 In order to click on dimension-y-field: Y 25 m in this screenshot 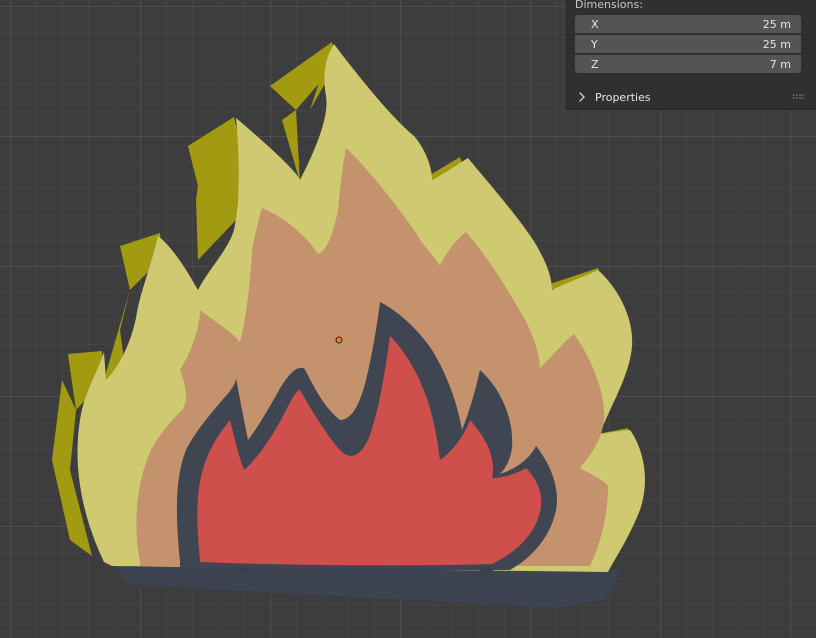, I will do `click(688, 44)`.